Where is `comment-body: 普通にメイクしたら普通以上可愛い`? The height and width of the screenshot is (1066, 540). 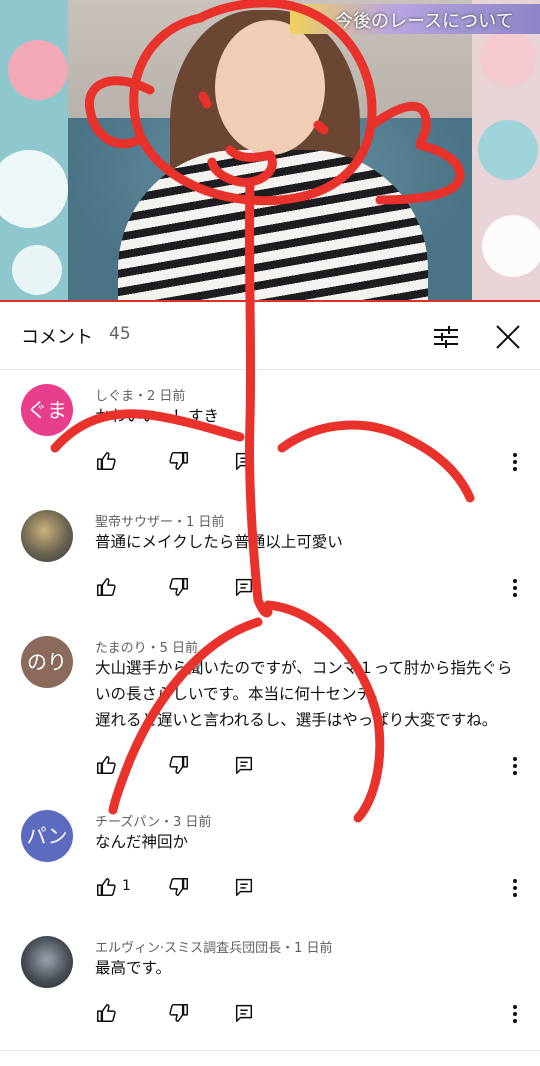
comment-body: 普通にメイクしたら普通以上可愛い is located at coordinates (305, 542).